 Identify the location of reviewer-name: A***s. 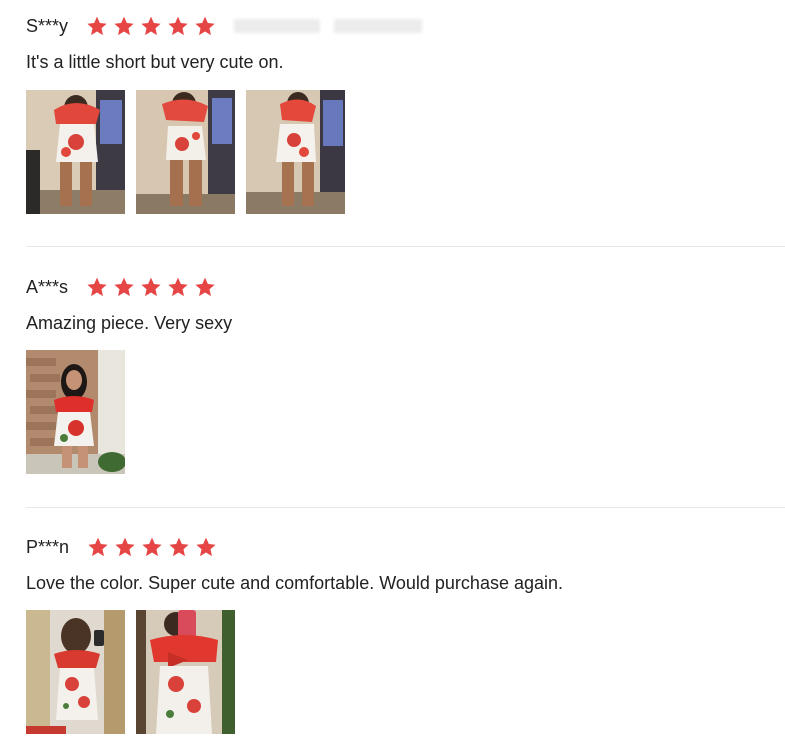
(47, 287).